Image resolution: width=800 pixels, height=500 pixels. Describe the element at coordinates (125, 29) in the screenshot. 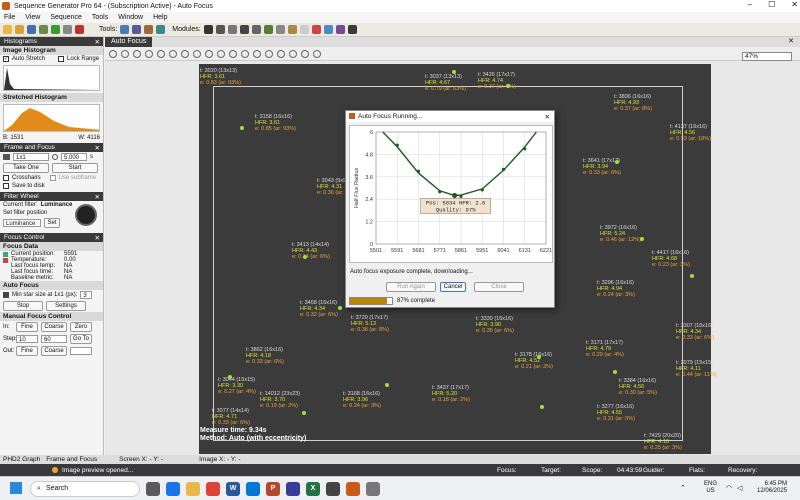

I see `tool-target-icon` at that location.